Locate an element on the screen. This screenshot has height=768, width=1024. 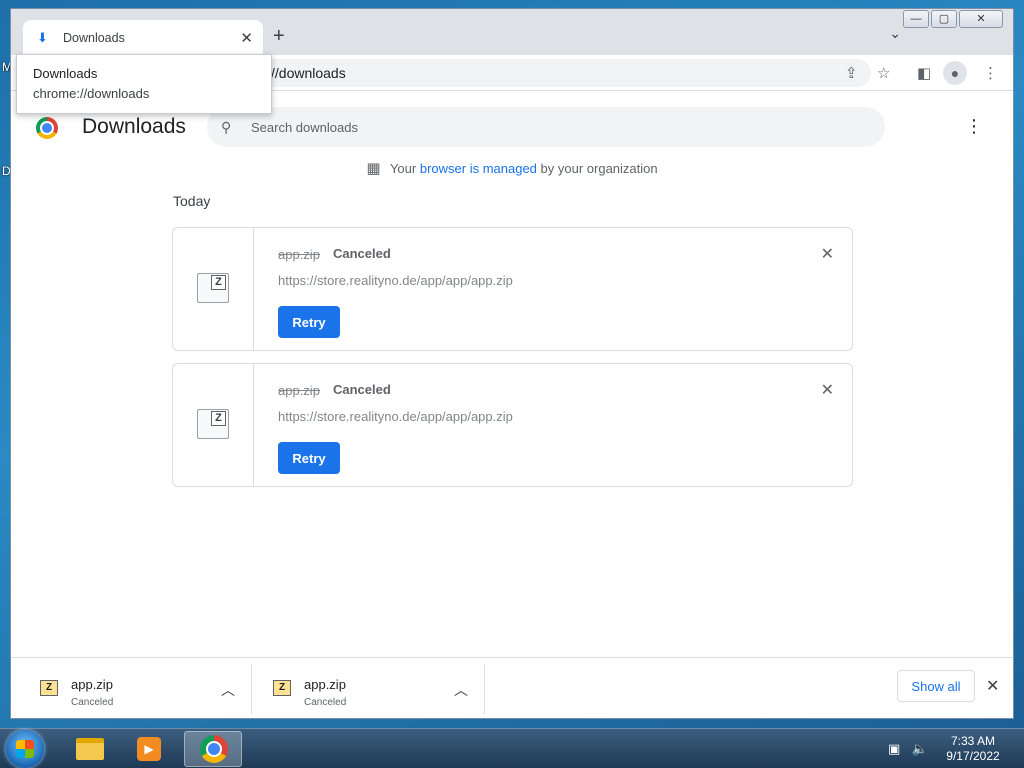
maximize-button: ▢ is located at coordinates (944, 19).